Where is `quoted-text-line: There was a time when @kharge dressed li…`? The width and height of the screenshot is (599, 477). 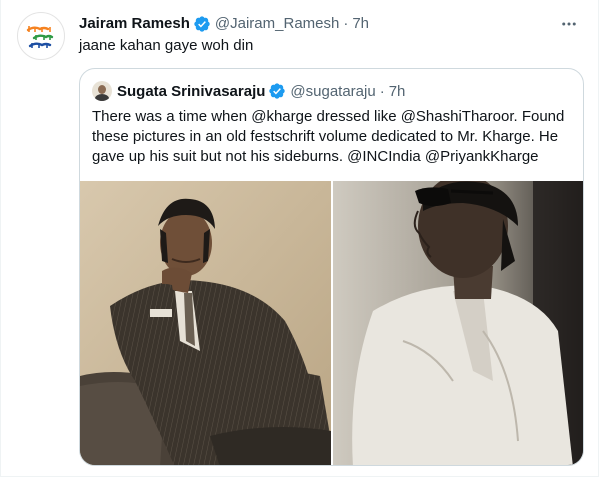
quoted-text-line: There was a time when @kharge dressed li… is located at coordinates (328, 116).